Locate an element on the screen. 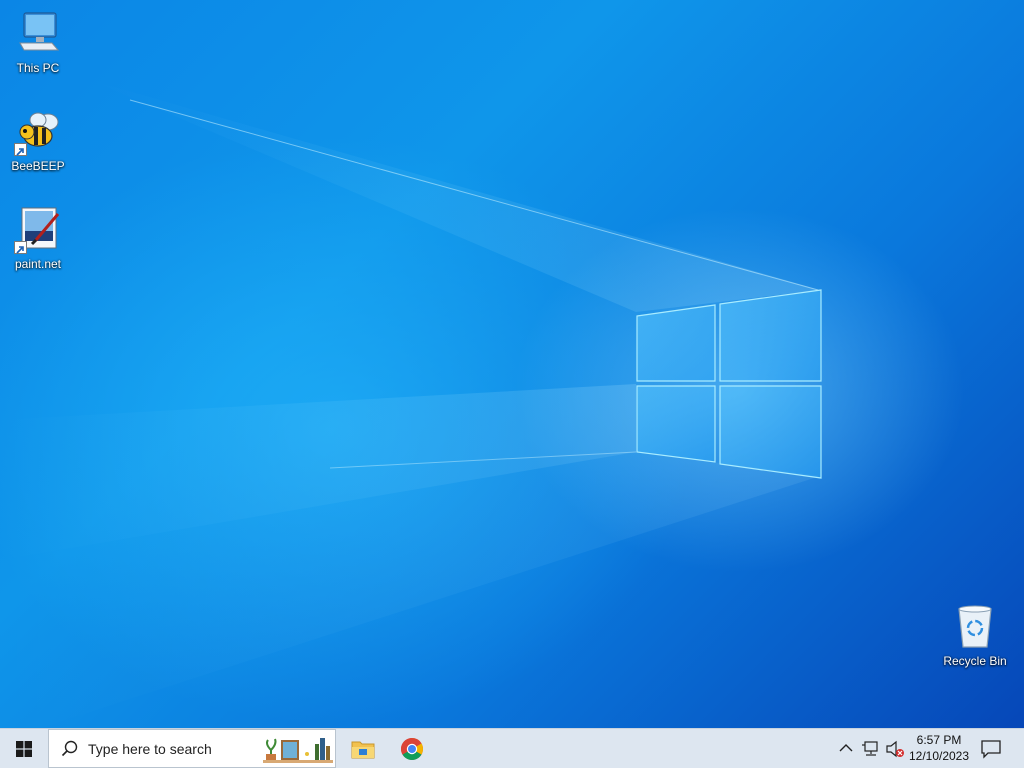 The image size is (1024, 768). desktop-icon-recycle-bin: Recycle Bin is located at coordinates (975, 635).